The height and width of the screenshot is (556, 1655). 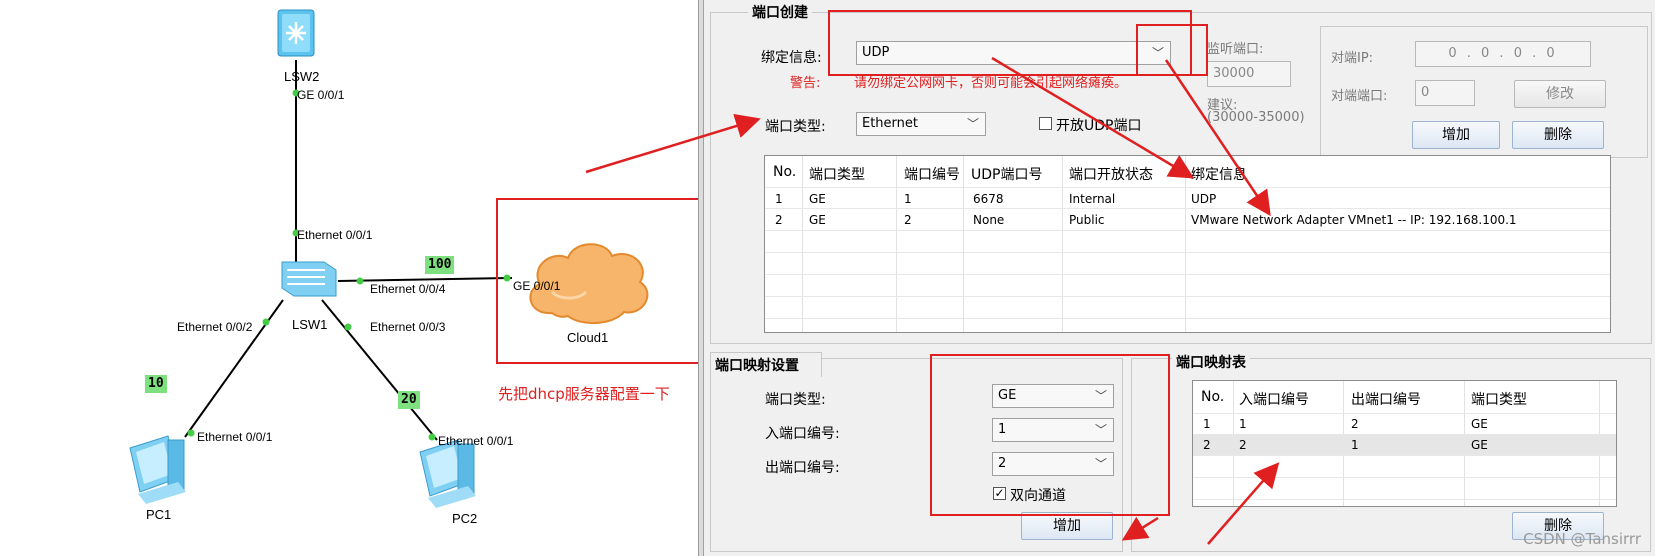 What do you see at coordinates (1503, 54) in the screenshot?
I see `peer-ip-input: 0 . 0 . 0 . 0` at bounding box center [1503, 54].